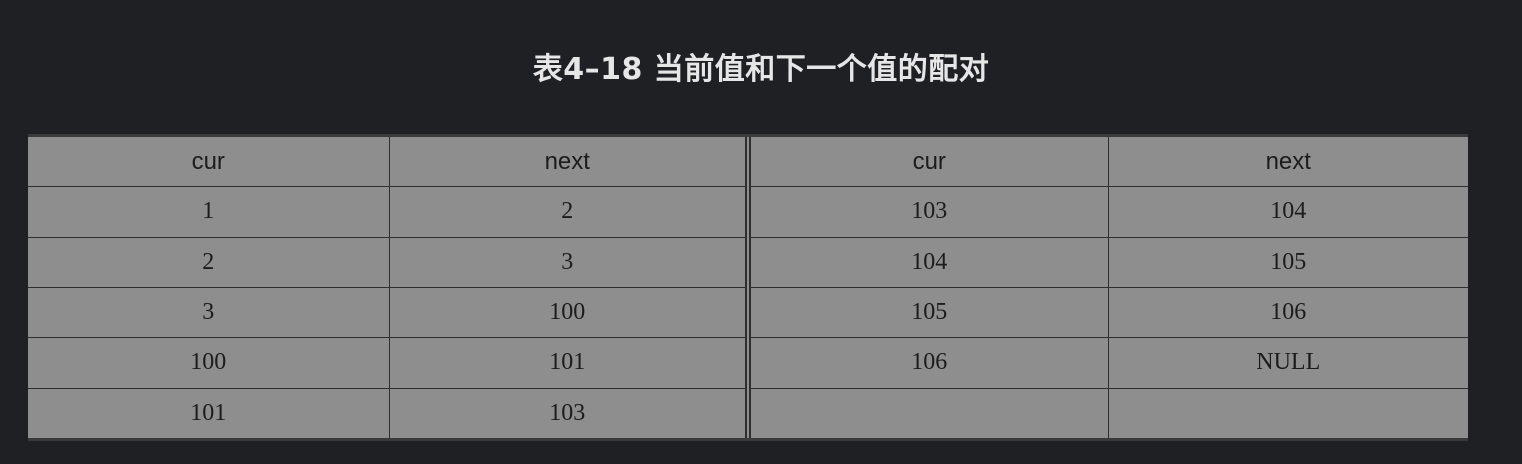 The height and width of the screenshot is (464, 1522). I want to click on table-row: 100 101 106 NULL, so click(748, 363).